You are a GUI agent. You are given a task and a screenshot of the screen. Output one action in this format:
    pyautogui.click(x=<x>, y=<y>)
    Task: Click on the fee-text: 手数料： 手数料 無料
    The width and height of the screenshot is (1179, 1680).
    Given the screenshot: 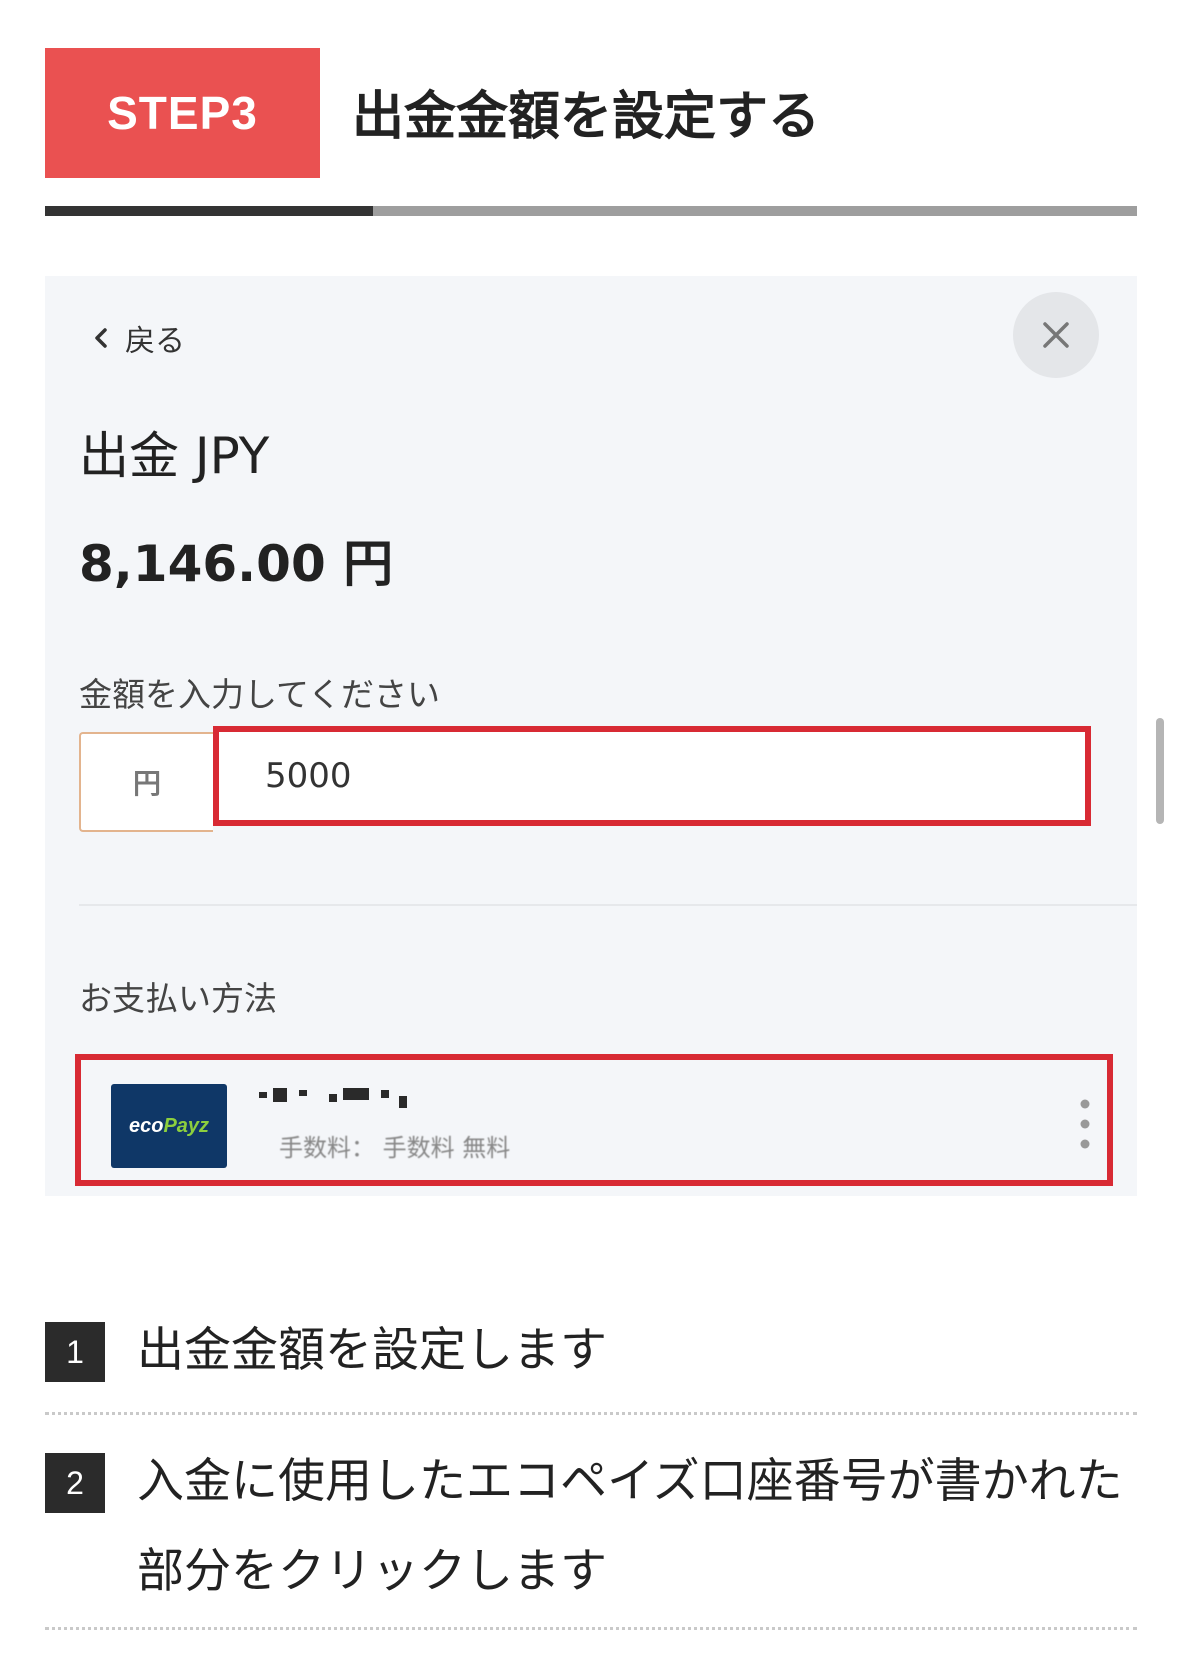 What is the action you would take?
    pyautogui.click(x=395, y=1148)
    